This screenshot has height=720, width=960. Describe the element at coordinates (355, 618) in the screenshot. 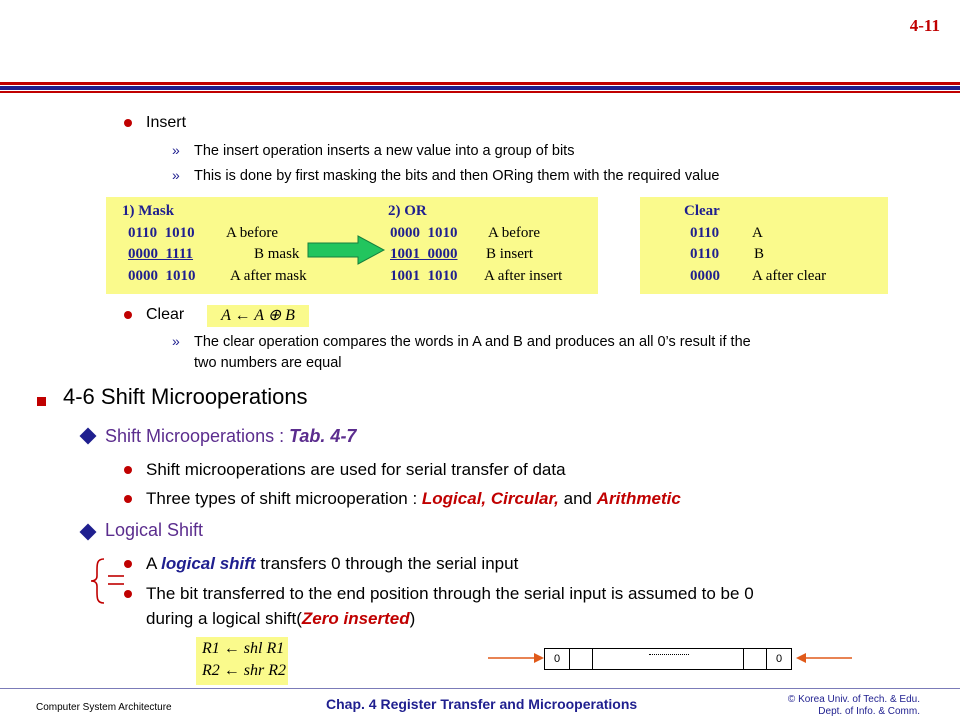

I see `zero-inserted-term: Zero inserted` at that location.